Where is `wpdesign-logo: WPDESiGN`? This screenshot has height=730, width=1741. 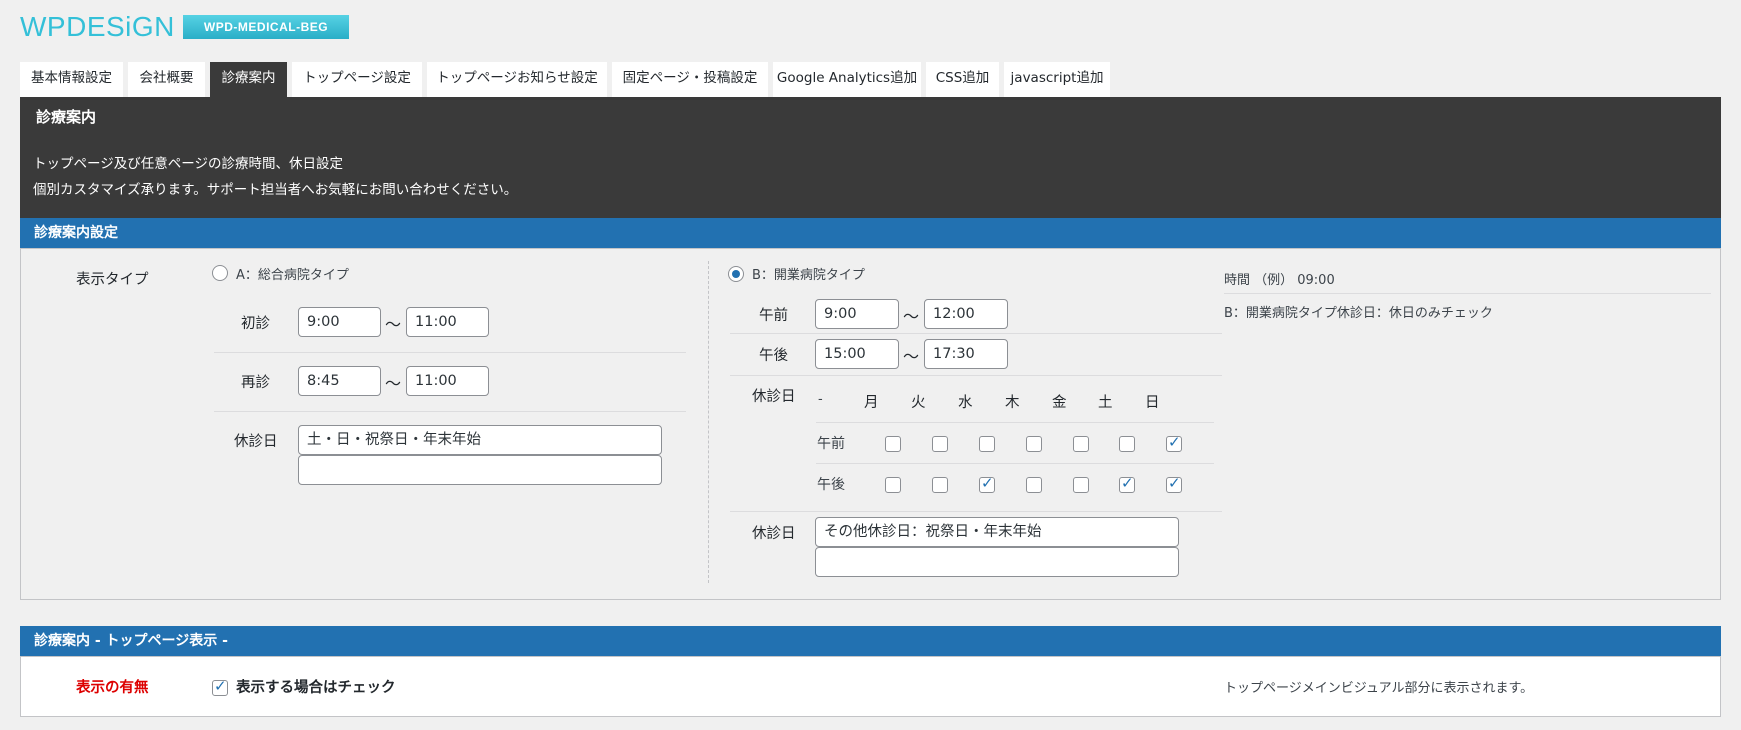 wpdesign-logo: WPDESiGN is located at coordinates (97, 26).